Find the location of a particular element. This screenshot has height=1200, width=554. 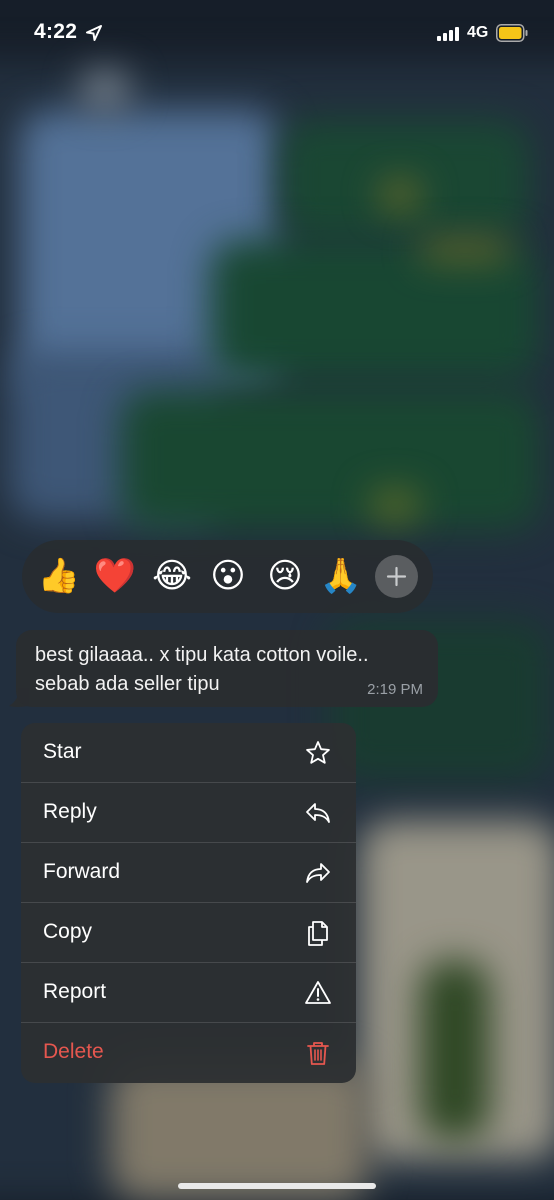

menu-item-forward: Forward is located at coordinates (188, 873).